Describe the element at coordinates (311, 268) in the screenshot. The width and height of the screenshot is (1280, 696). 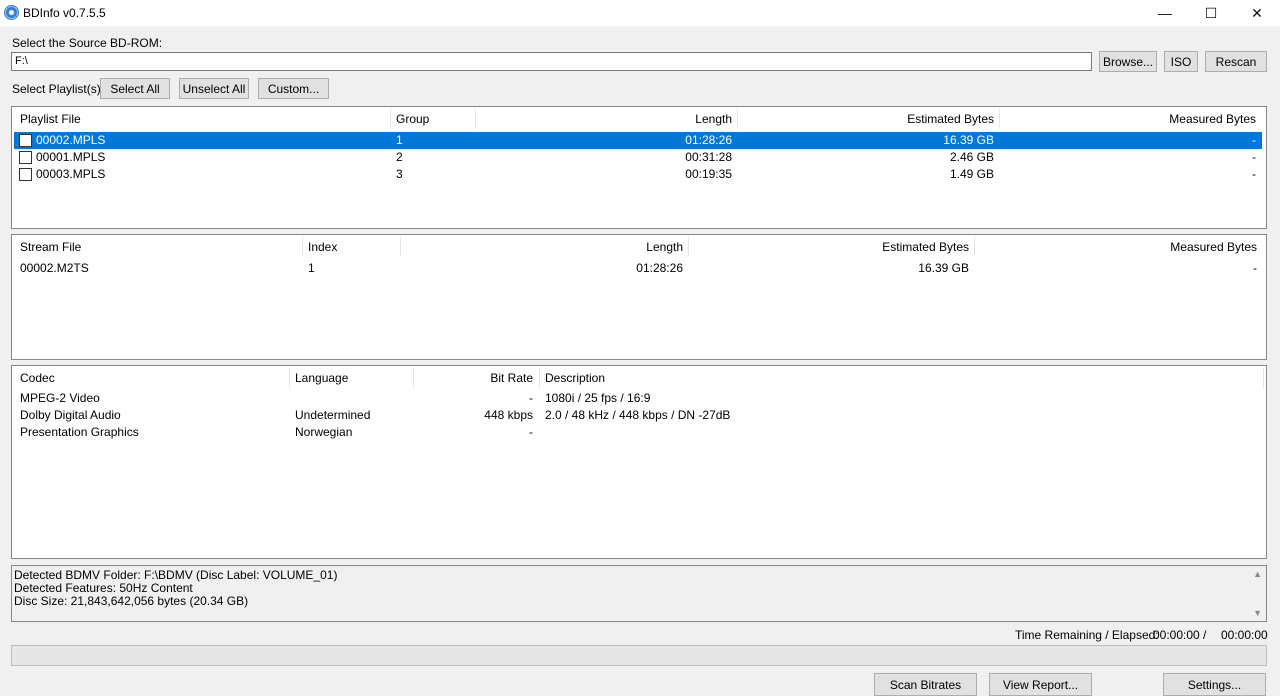
I see `stream-index: 1` at that location.